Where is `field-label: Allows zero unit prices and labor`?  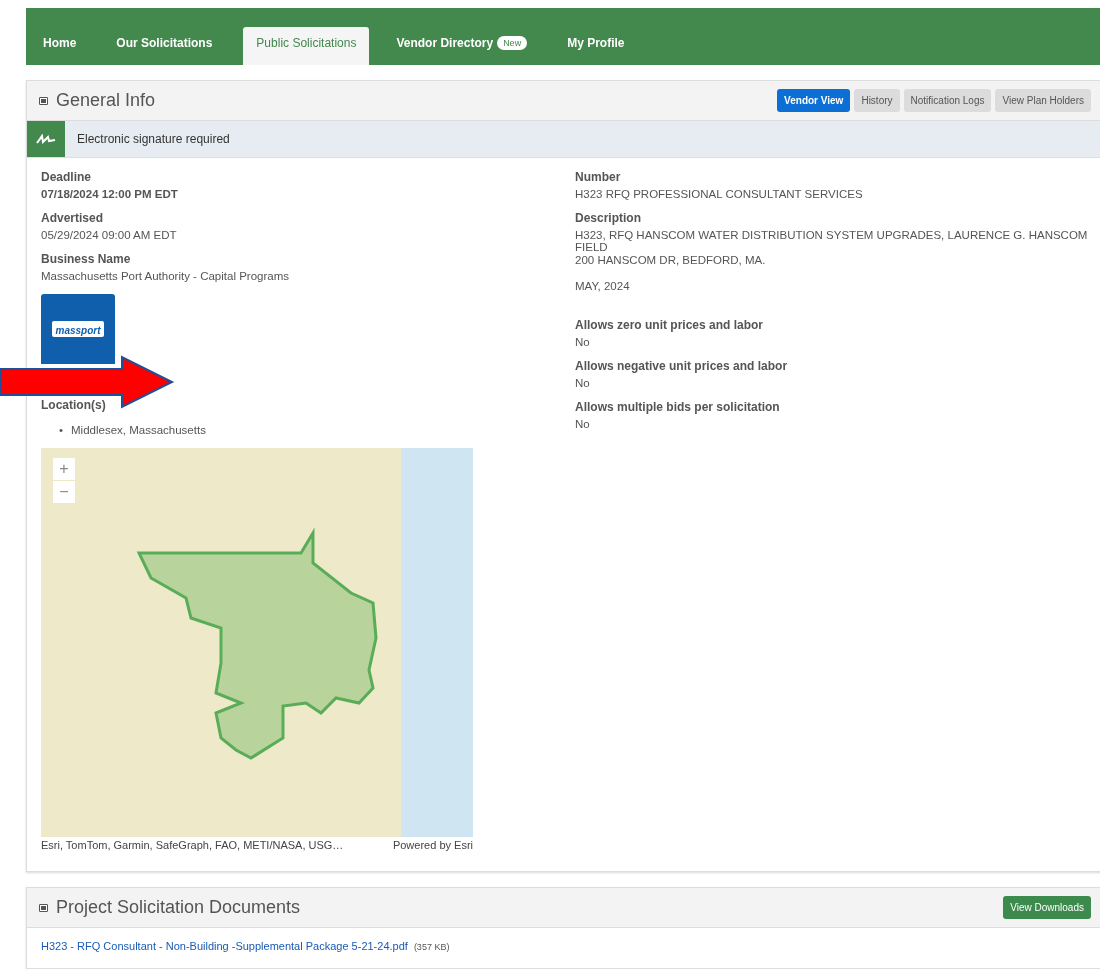 field-label: Allows zero unit prices and labor is located at coordinates (670, 325).